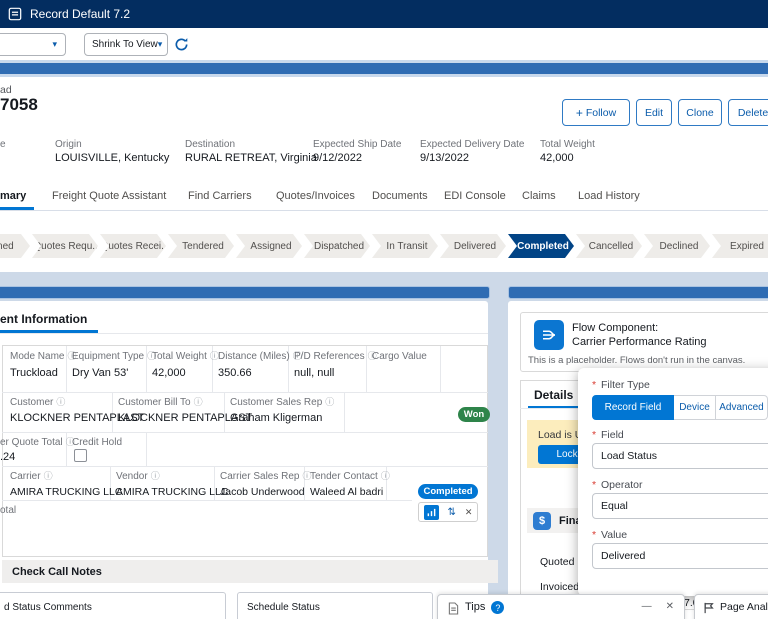  What do you see at coordinates (15, 246) in the screenshot?
I see `path-stage: signed` at bounding box center [15, 246].